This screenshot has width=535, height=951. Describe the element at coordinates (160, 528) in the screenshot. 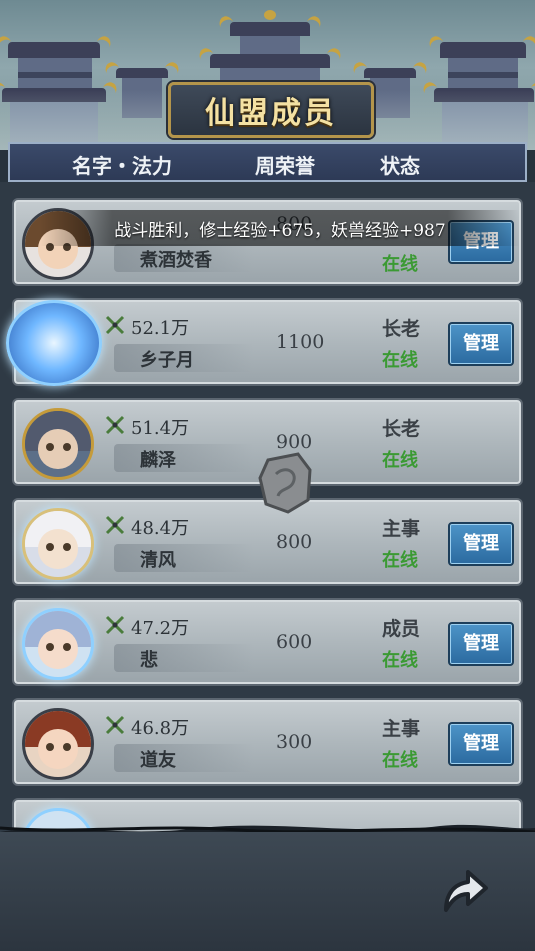

I see `member-power: 48.4万` at that location.